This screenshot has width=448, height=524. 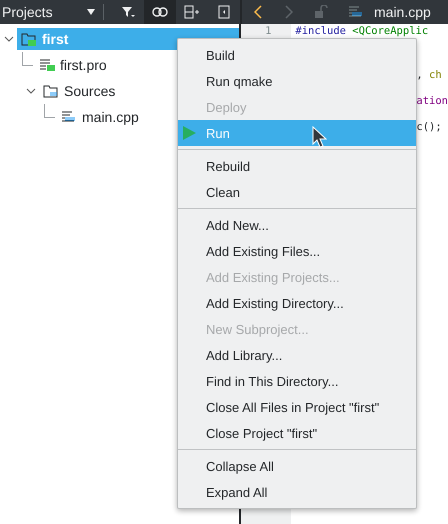 I want to click on menu-item: Clean, so click(x=297, y=192).